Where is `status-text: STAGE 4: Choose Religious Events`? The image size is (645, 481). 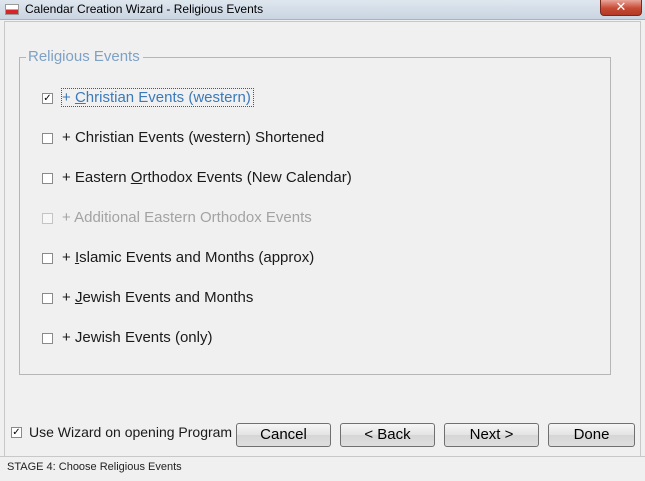 status-text: STAGE 4: Choose Religious Events is located at coordinates (94, 467).